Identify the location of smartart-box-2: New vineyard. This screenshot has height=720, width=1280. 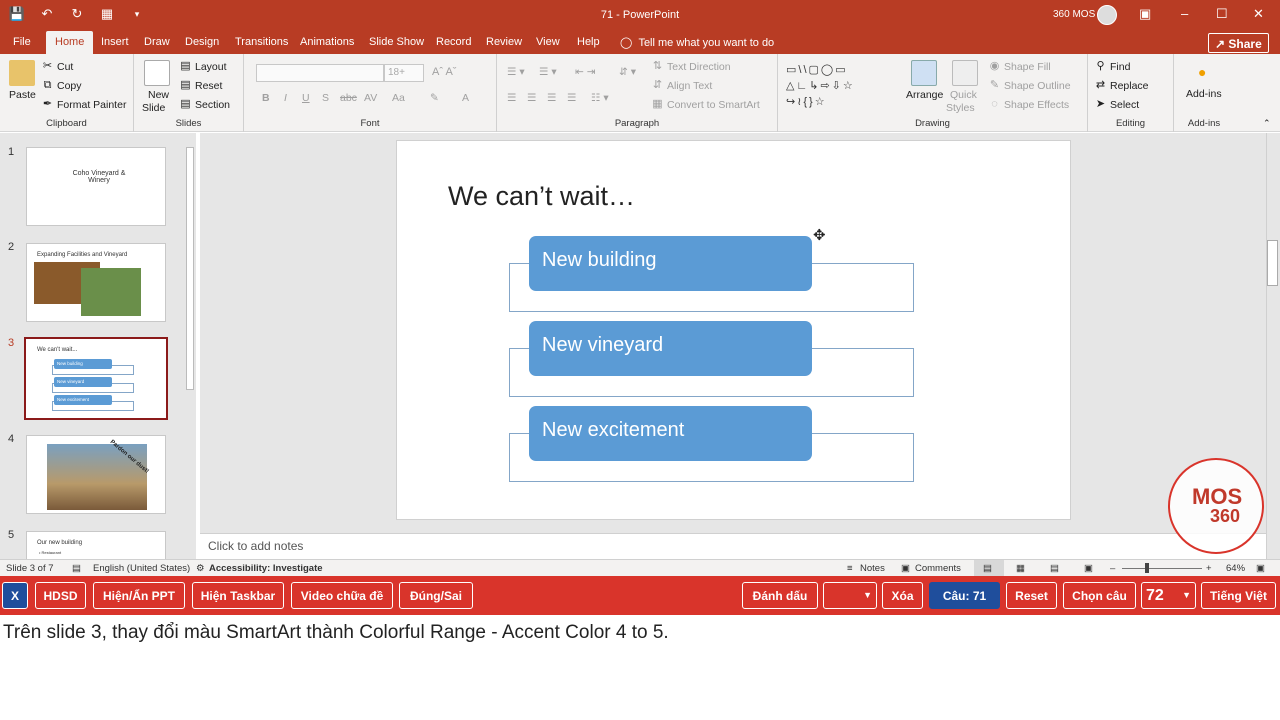
(670, 348).